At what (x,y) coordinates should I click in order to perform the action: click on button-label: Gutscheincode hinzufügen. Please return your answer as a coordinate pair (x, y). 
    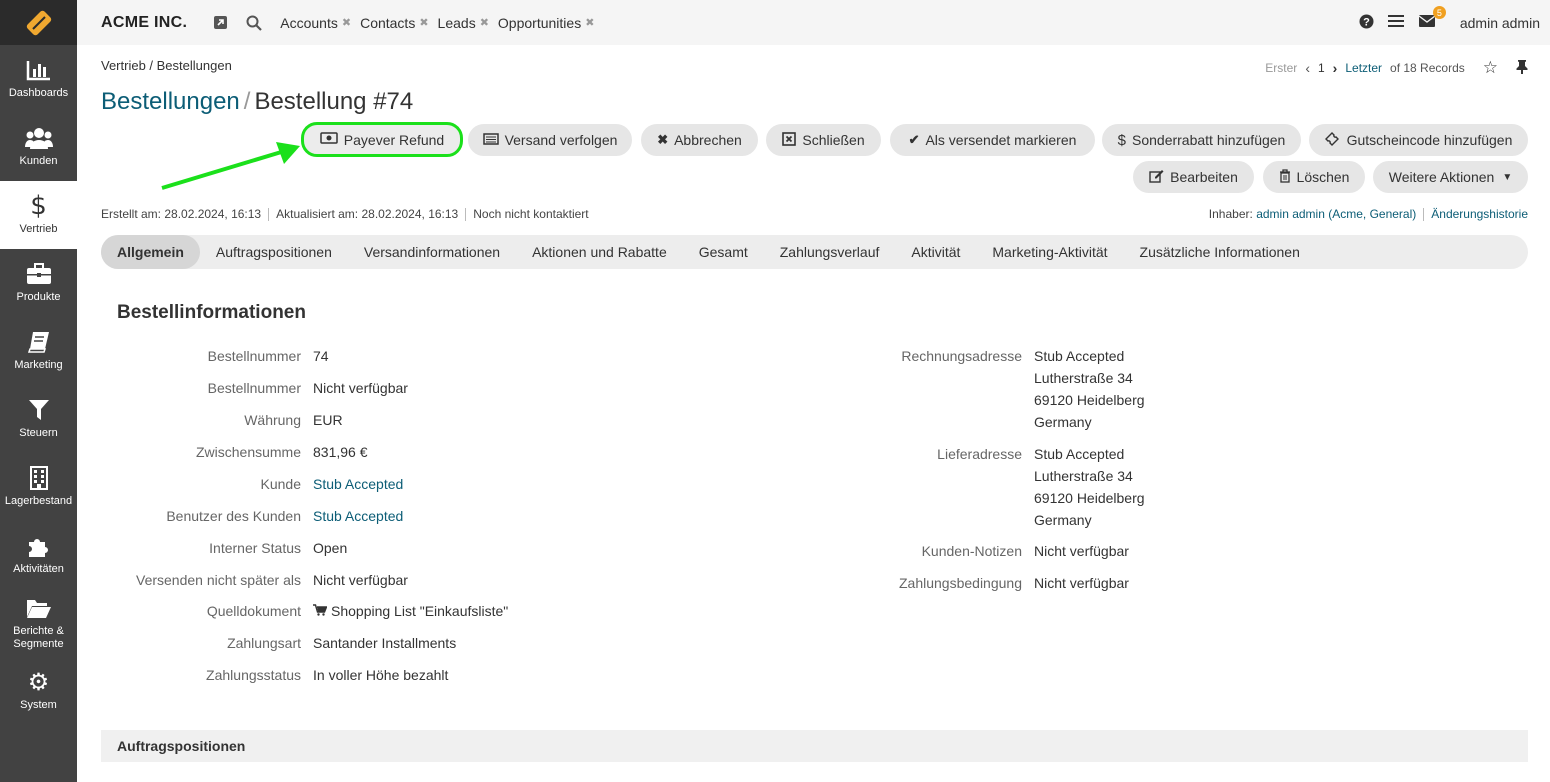
    Looking at the image, I should click on (1429, 140).